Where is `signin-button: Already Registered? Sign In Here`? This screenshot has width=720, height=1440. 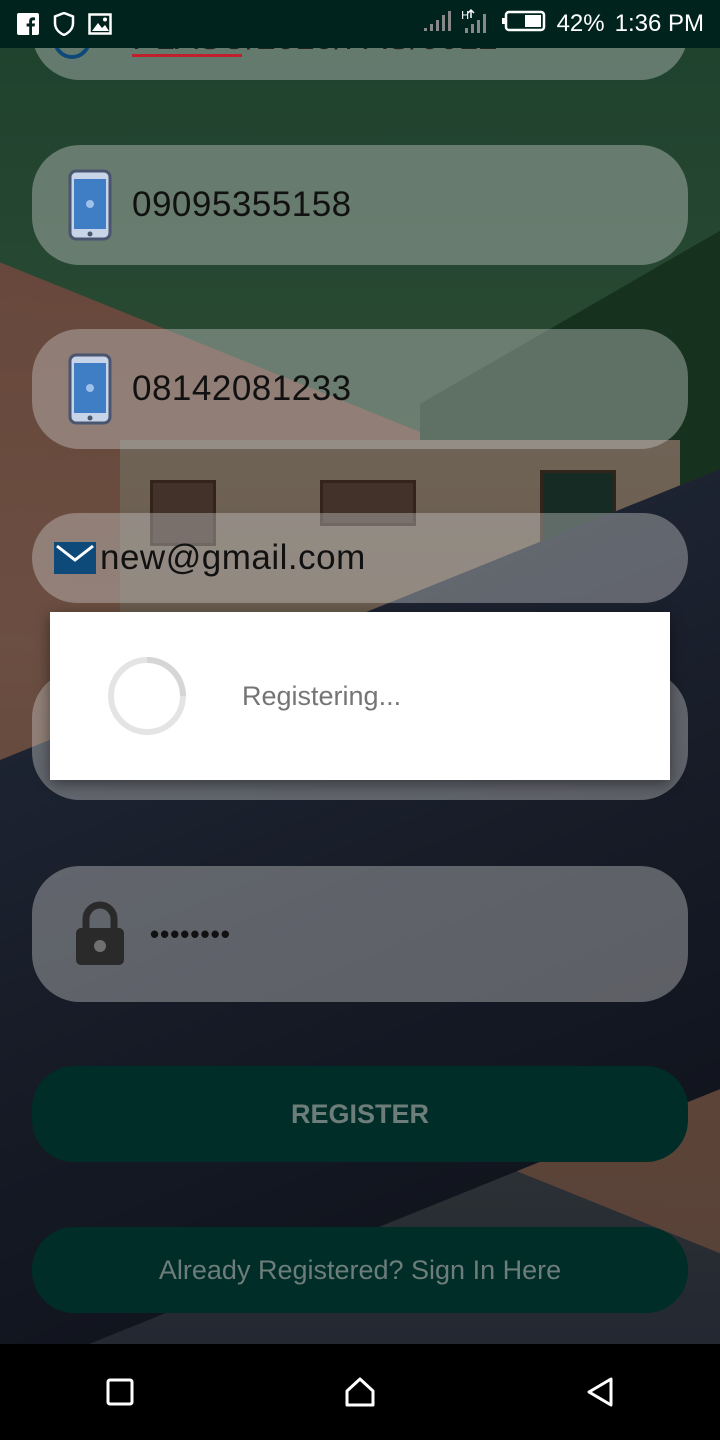
signin-button: Already Registered? Sign In Here is located at coordinates (360, 1270).